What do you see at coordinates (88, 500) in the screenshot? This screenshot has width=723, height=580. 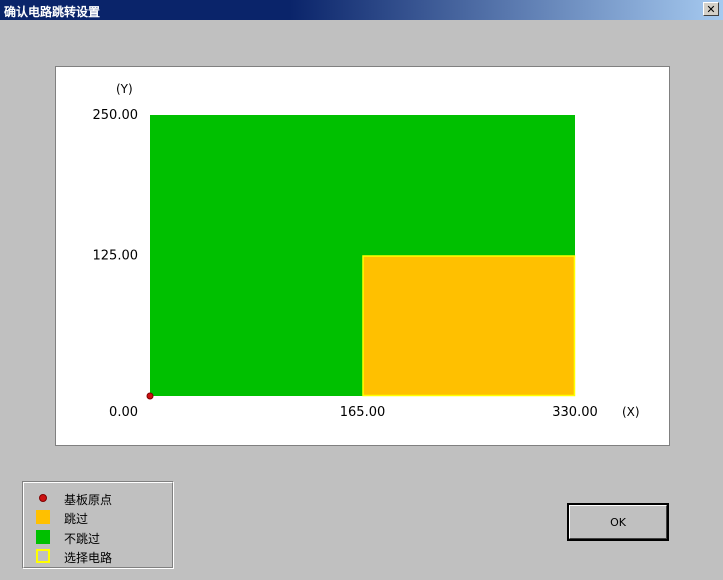 I see `legend-label: 基板原点` at bounding box center [88, 500].